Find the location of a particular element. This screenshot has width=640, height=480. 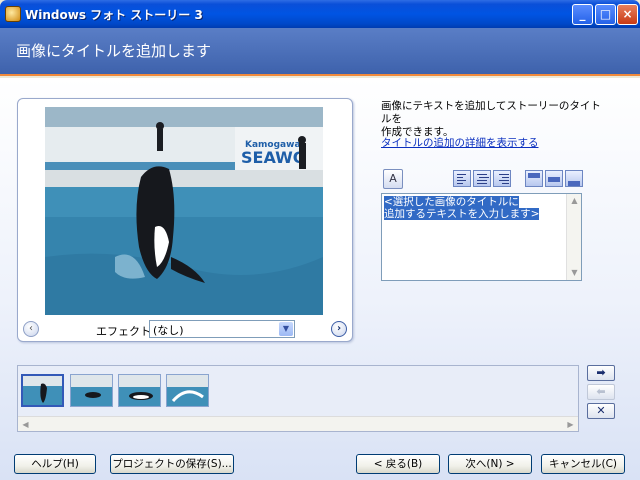

scroll-down-icon: ▼ is located at coordinates (574, 273).